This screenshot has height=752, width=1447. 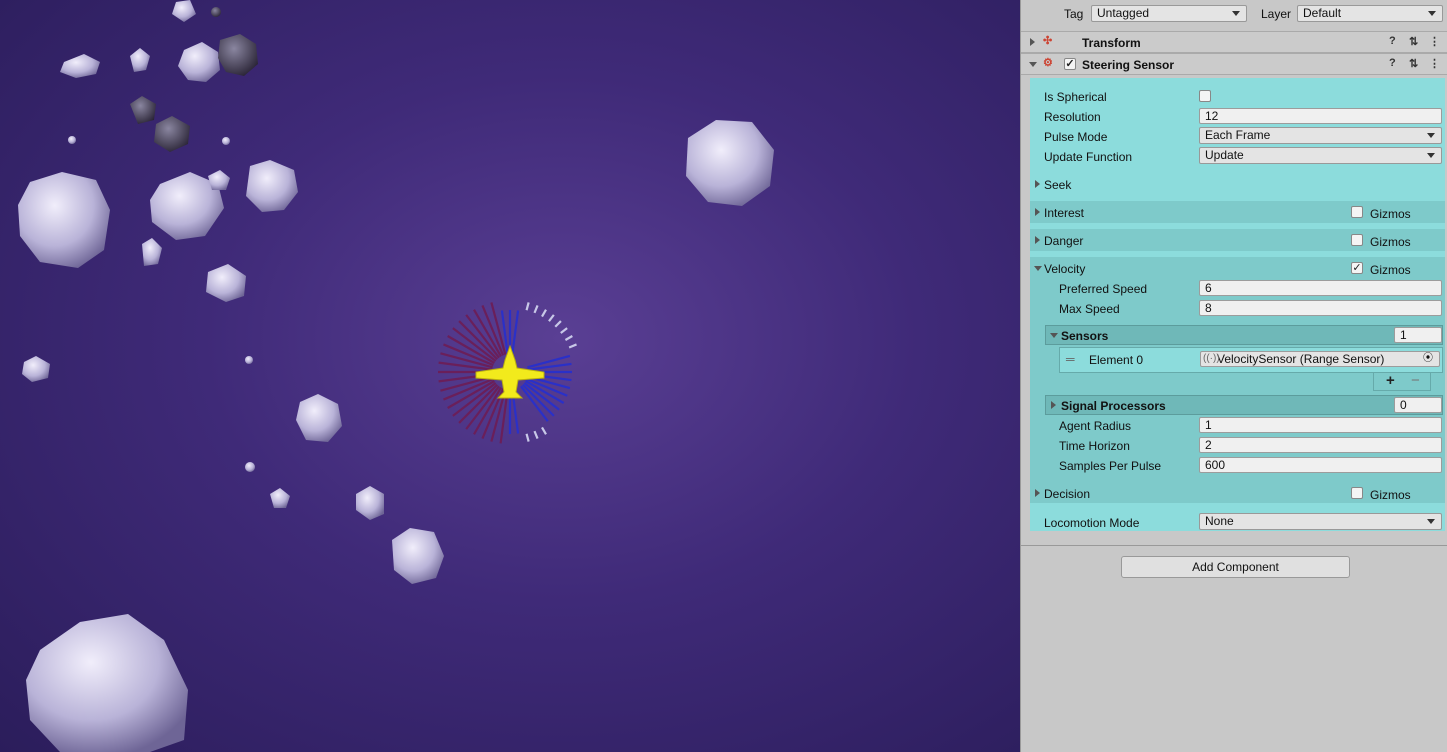 What do you see at coordinates (1064, 269) in the screenshot?
I see `velocity-section-label: Velocity` at bounding box center [1064, 269].